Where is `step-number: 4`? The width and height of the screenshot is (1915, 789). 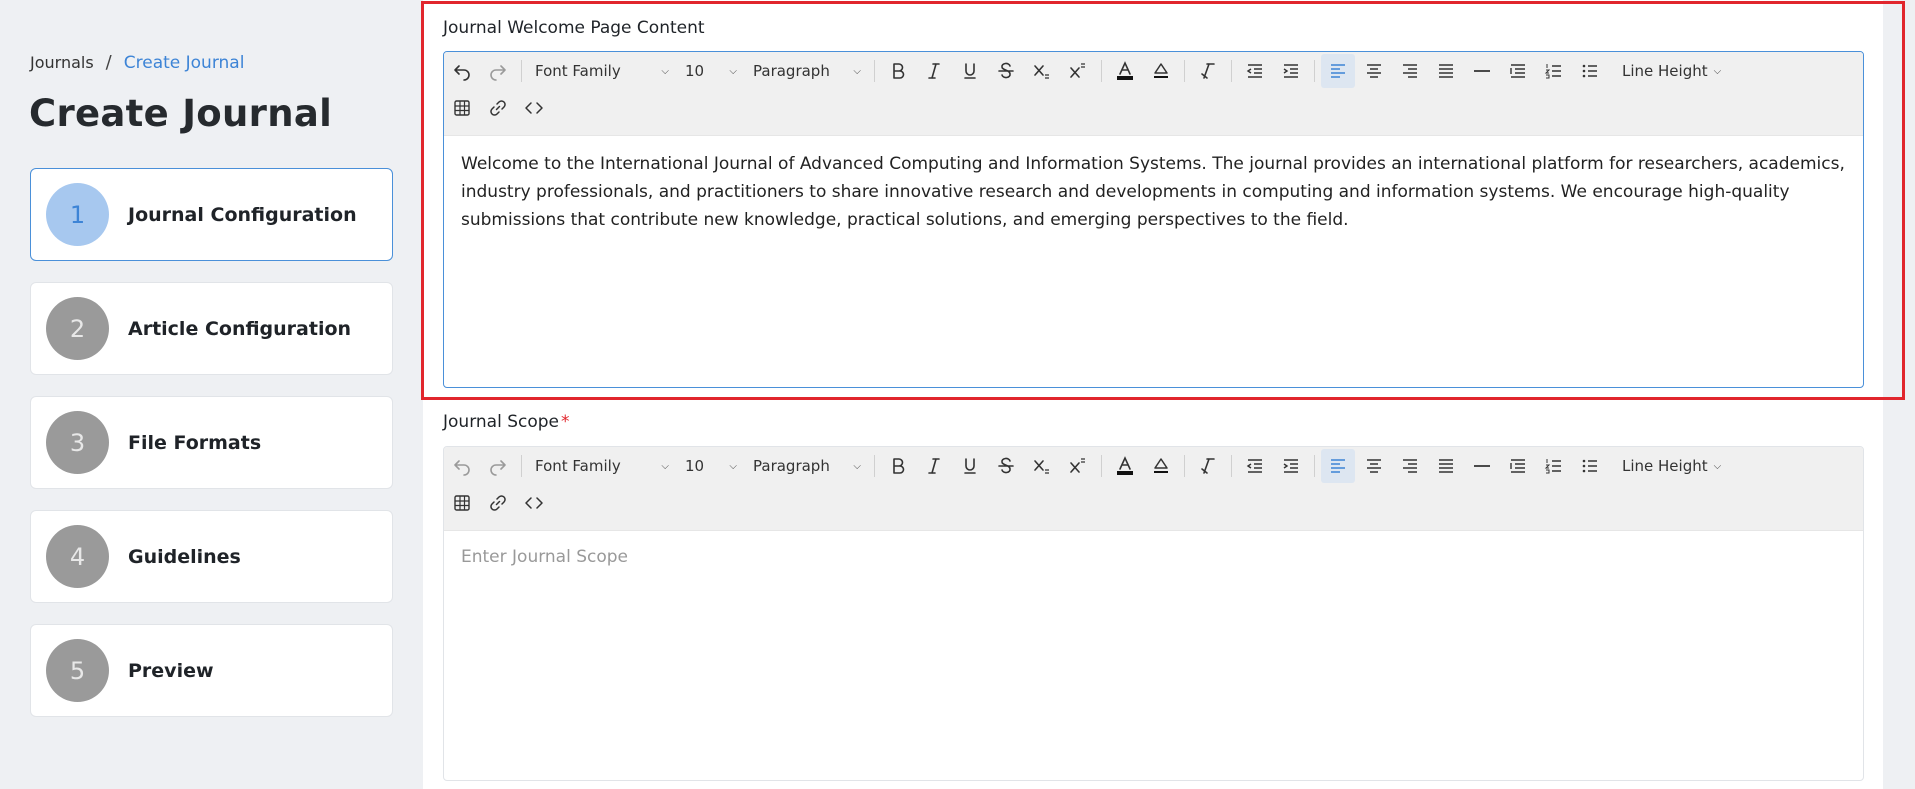 step-number: 4 is located at coordinates (77, 556).